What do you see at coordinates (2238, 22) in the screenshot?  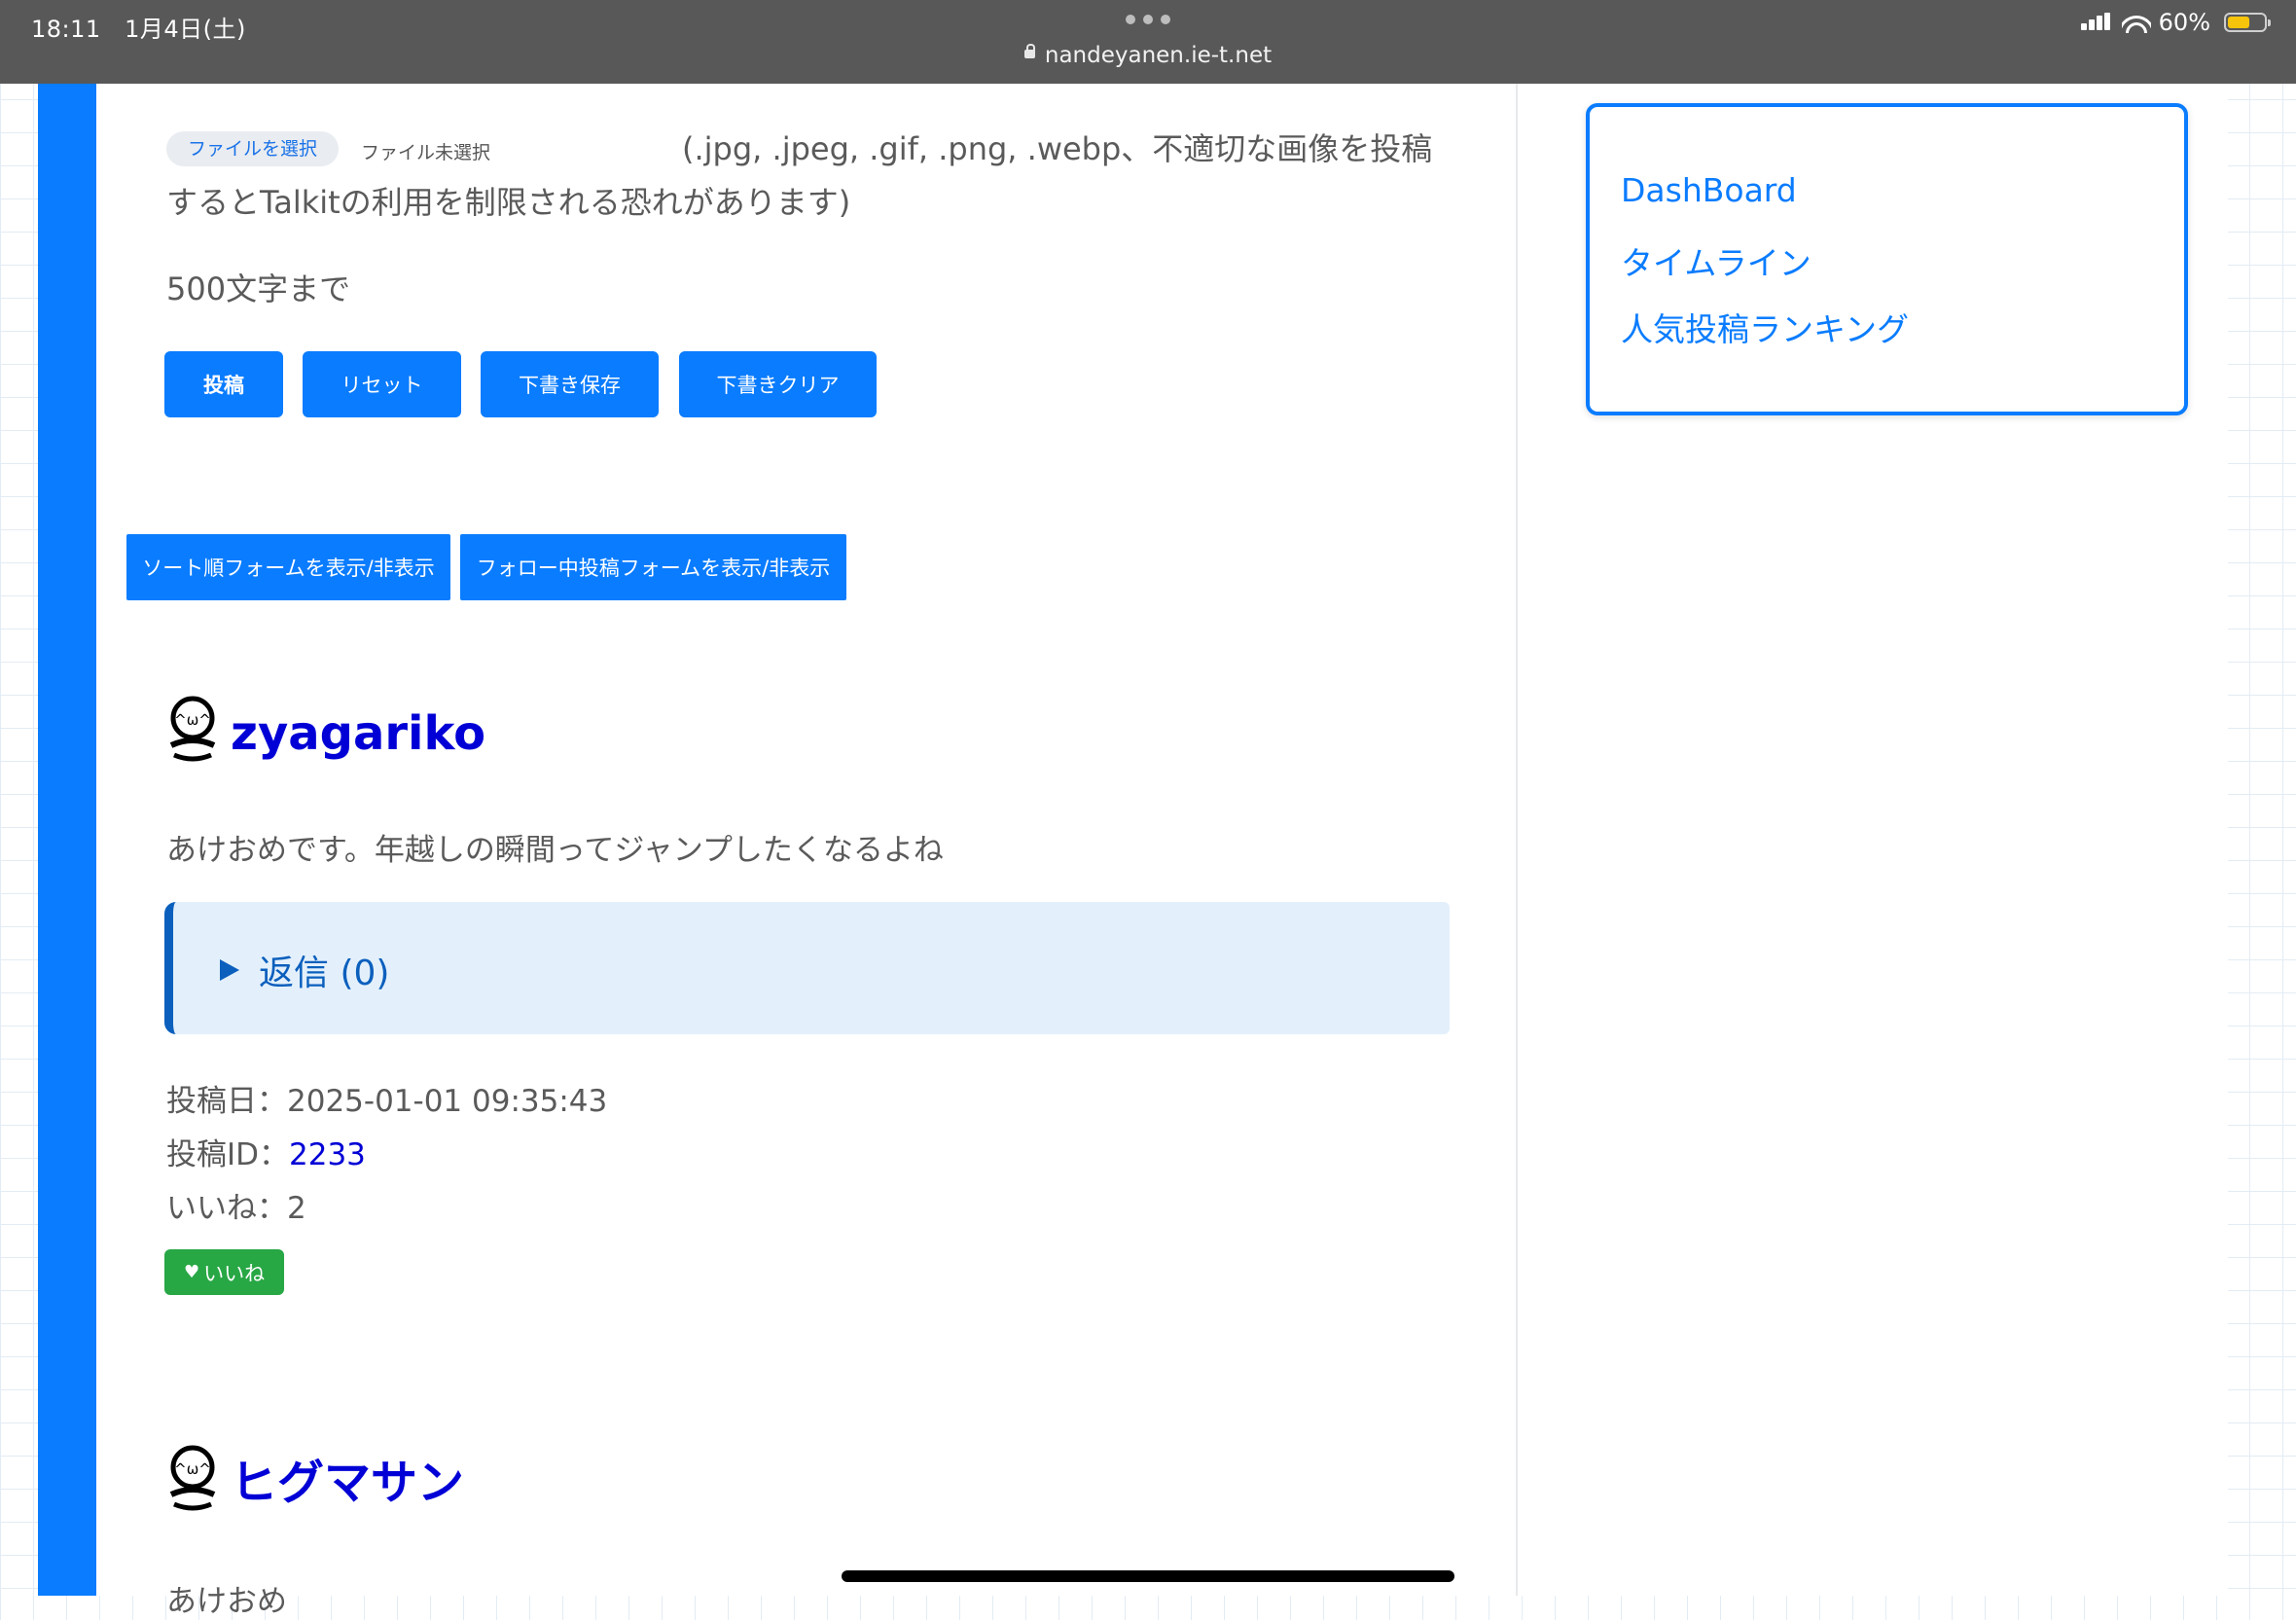 I see `battery-level` at bounding box center [2238, 22].